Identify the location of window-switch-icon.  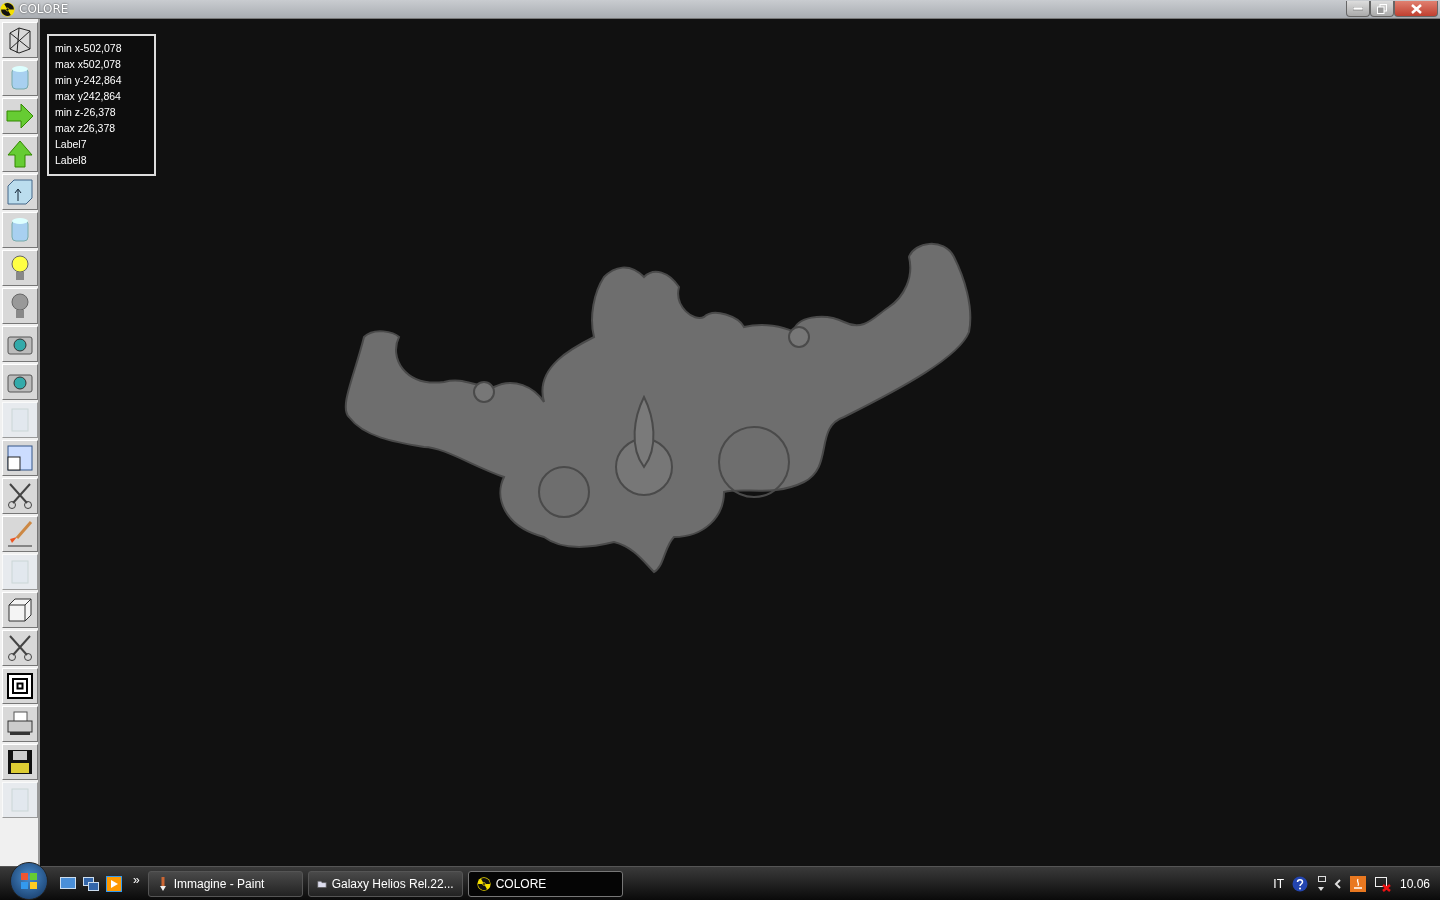
(1320, 883).